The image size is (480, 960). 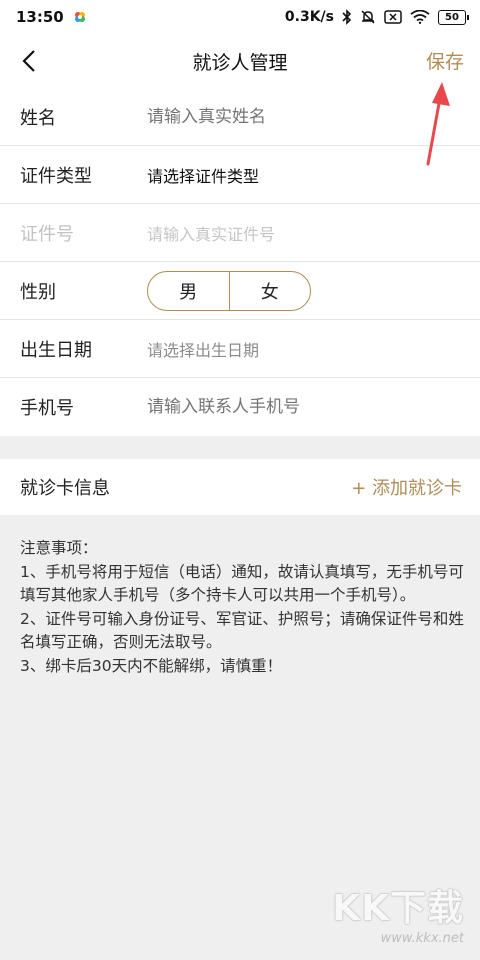 What do you see at coordinates (309, 17) in the screenshot?
I see `network-speed: 0.3K/s` at bounding box center [309, 17].